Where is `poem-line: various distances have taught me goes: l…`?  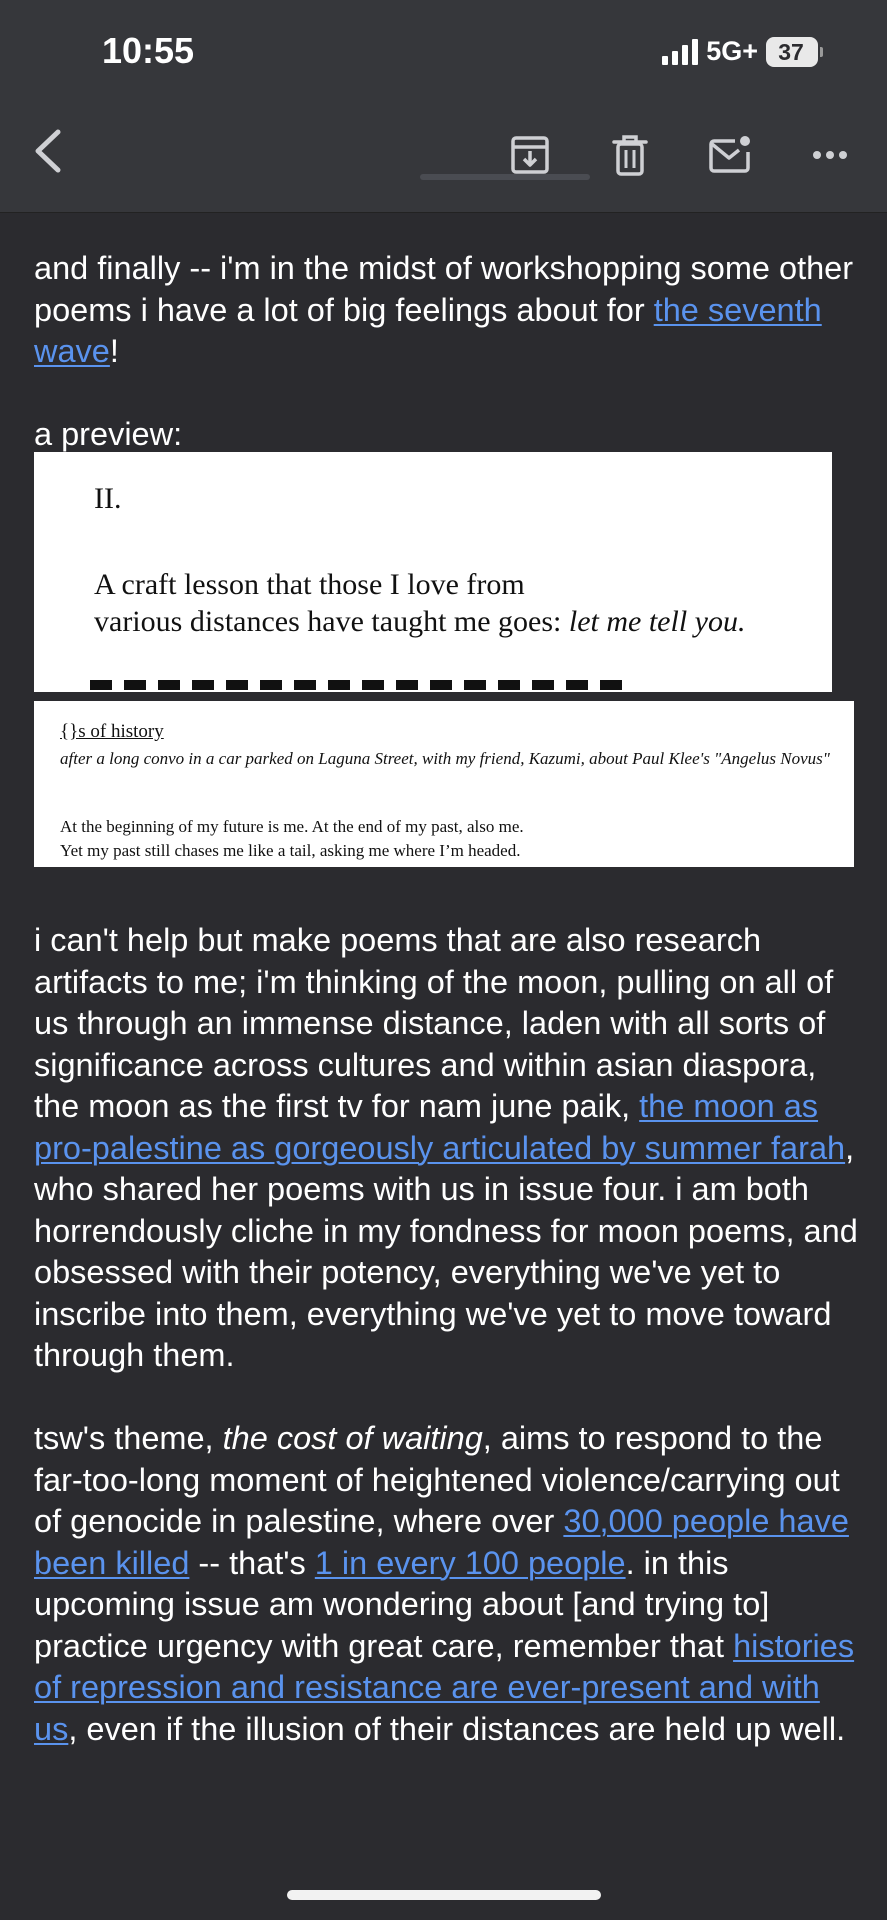 poem-line: various distances have taught me goes: l… is located at coordinates (420, 621).